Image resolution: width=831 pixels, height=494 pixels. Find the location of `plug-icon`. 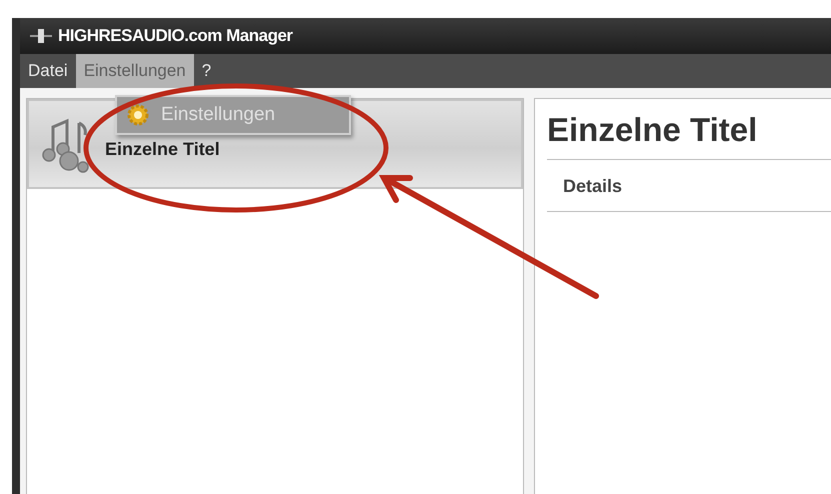

plug-icon is located at coordinates (41, 36).